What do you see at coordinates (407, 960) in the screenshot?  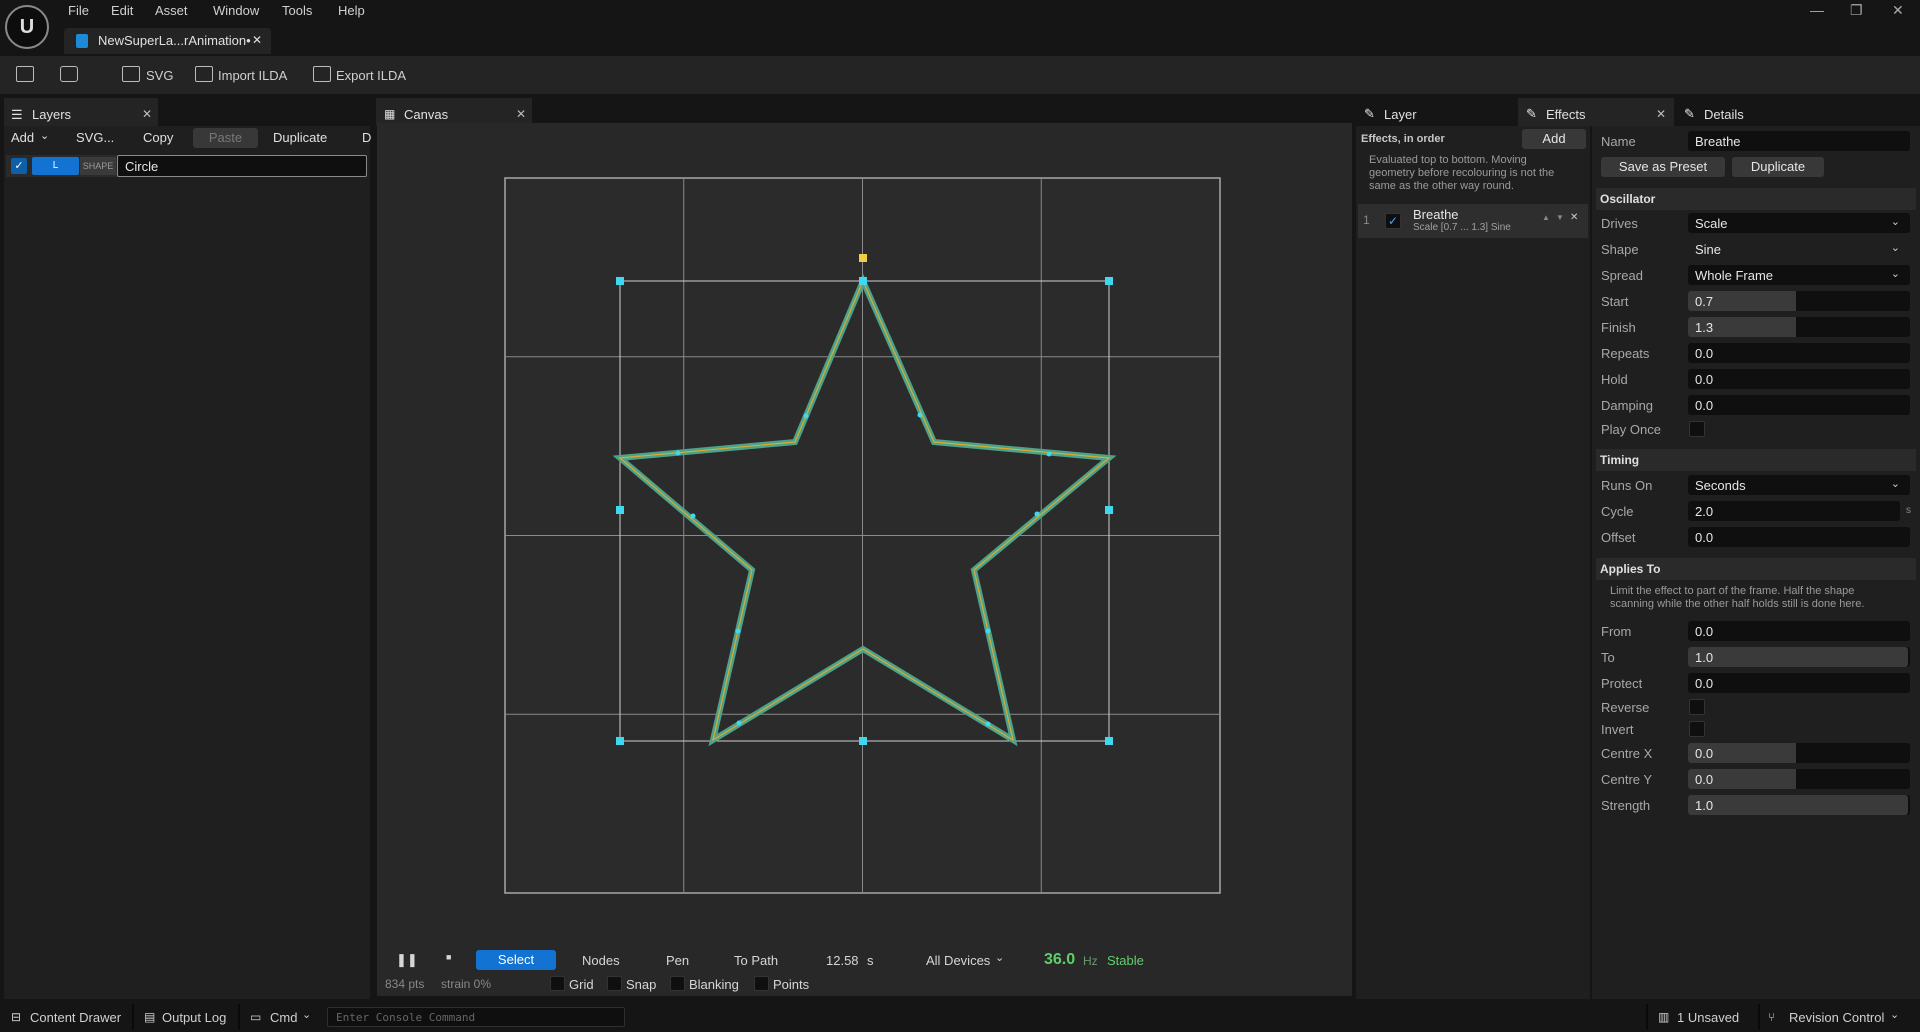 I see `pause-icon: ❚❚` at bounding box center [407, 960].